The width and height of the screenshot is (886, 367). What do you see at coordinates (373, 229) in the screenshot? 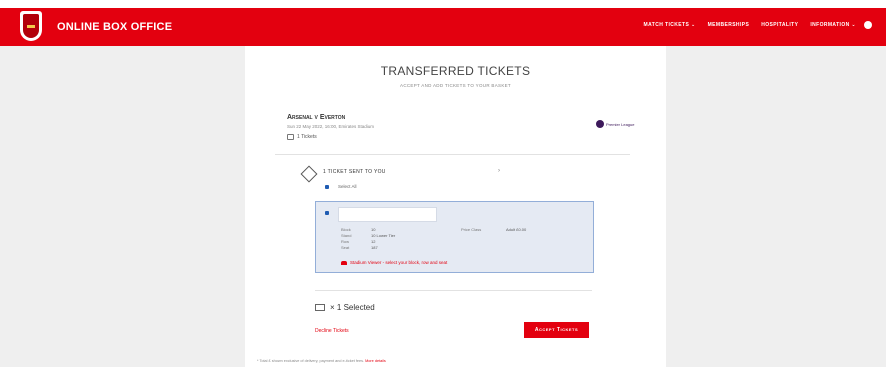
I see `block-value: 10` at bounding box center [373, 229].